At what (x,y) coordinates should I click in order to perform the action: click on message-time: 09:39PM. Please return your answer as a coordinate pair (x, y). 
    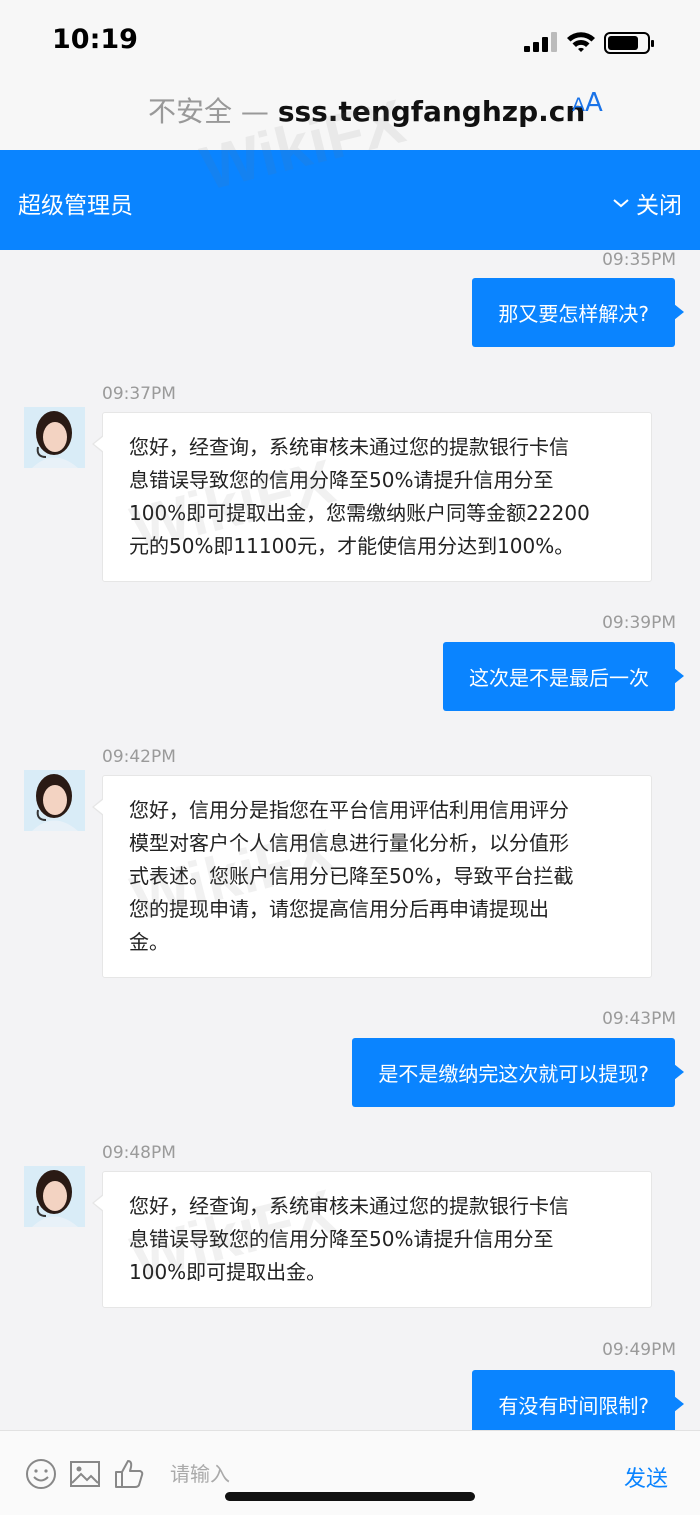
    Looking at the image, I should click on (639, 623).